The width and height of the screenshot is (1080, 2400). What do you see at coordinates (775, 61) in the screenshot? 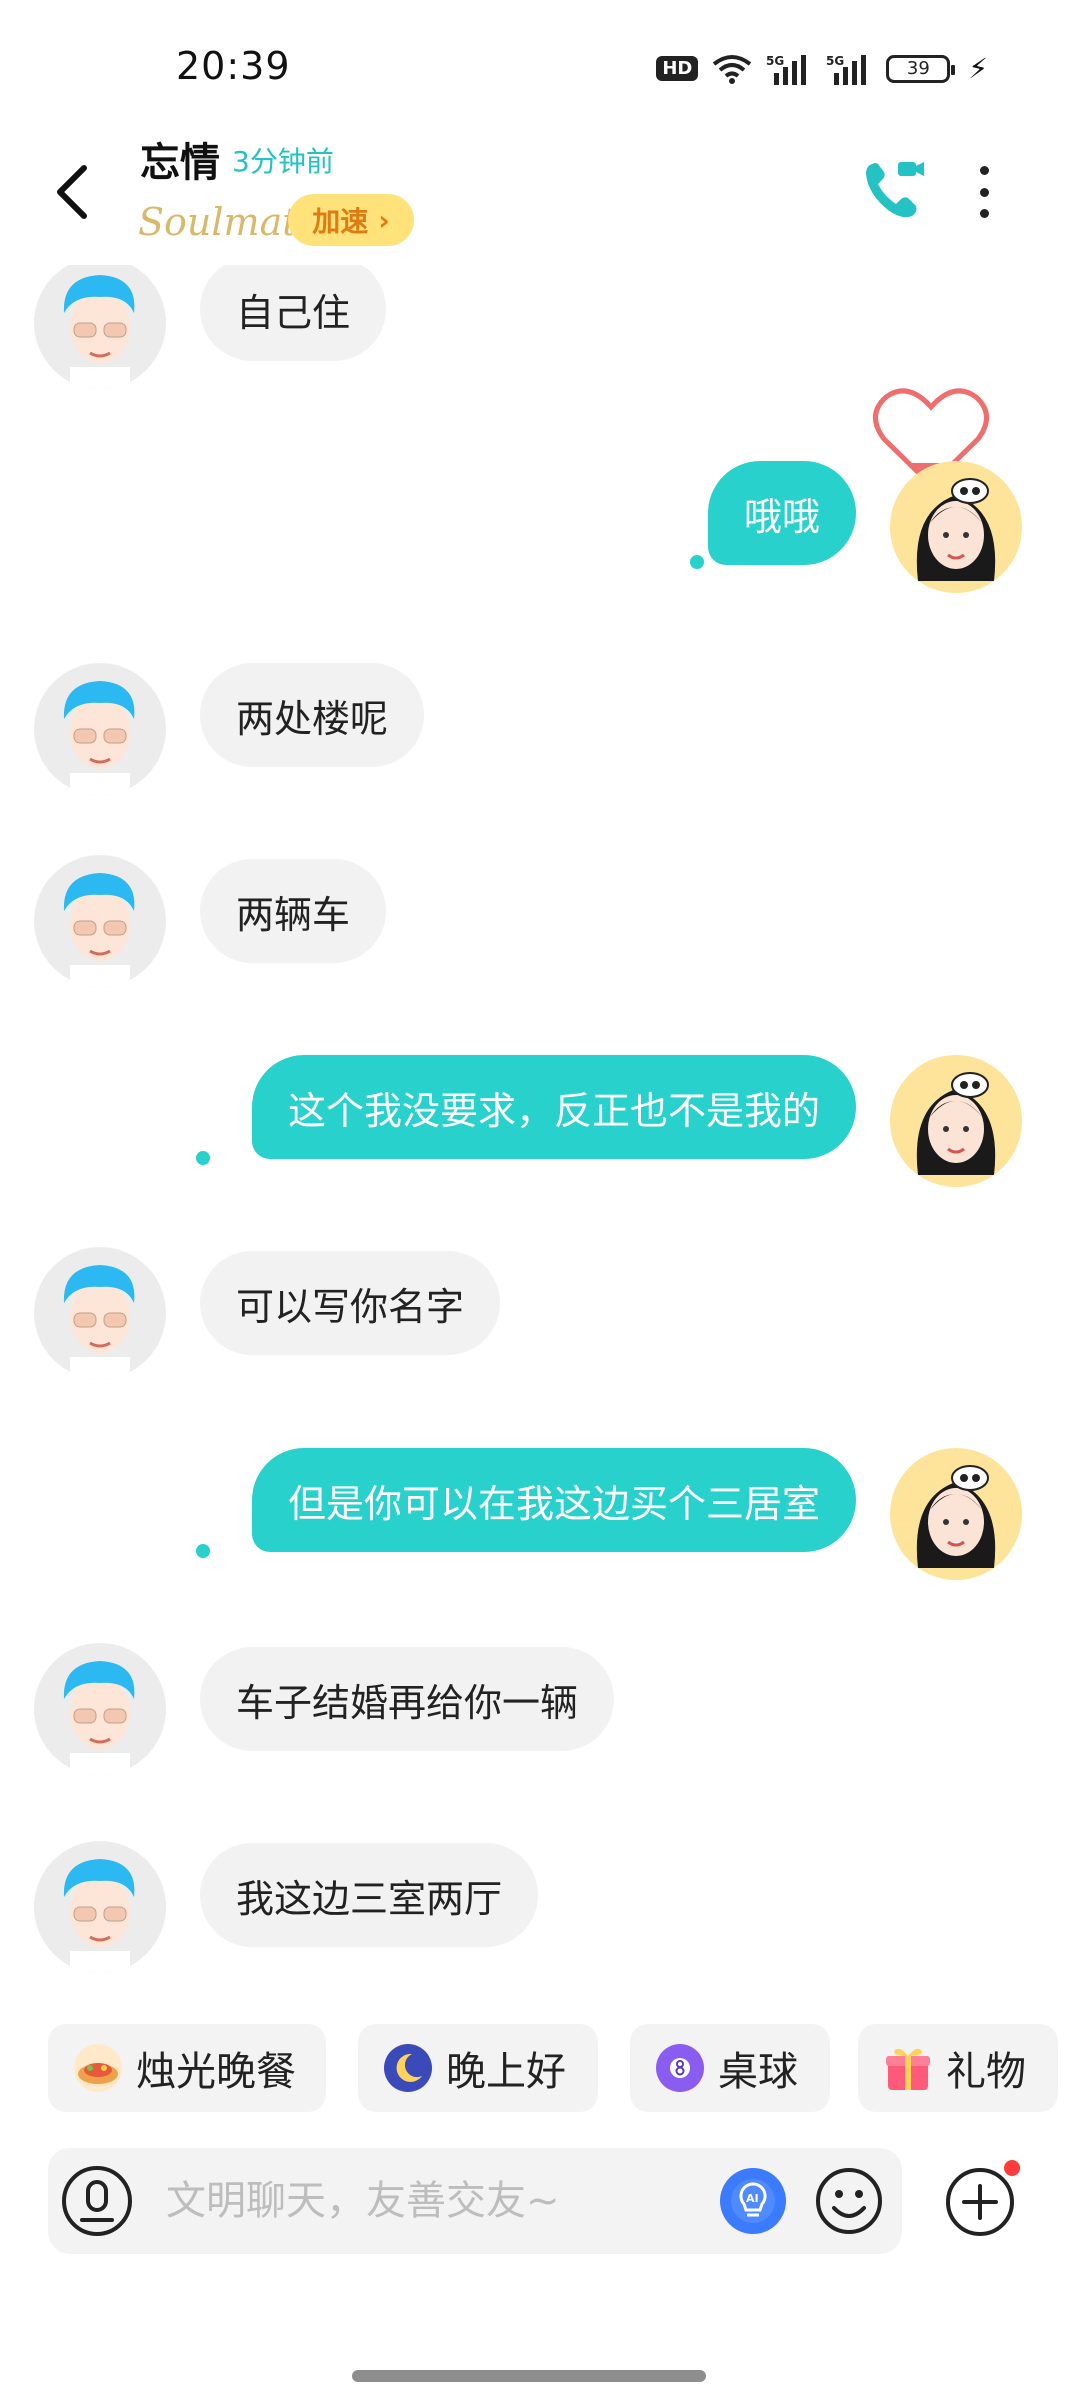
I see `signal-1-label: 5G` at bounding box center [775, 61].